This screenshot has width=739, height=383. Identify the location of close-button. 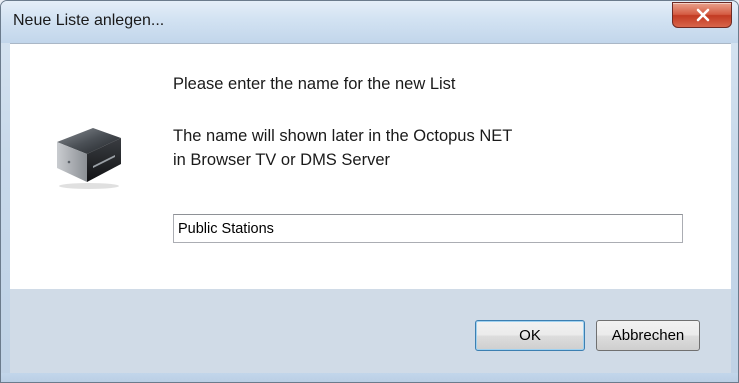
(702, 15).